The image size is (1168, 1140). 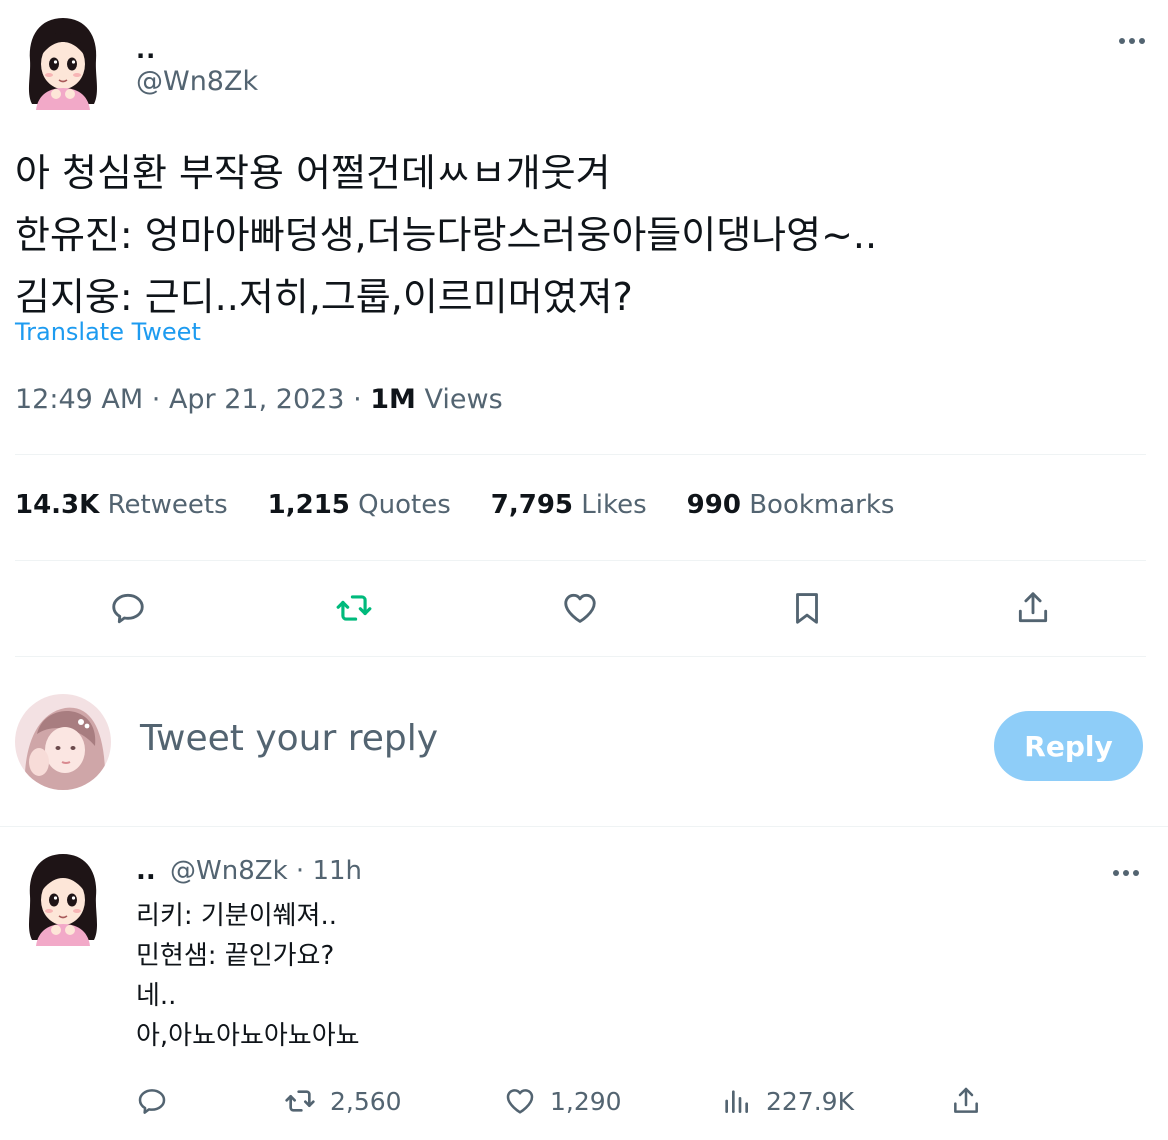 I want to click on analytics-icon, so click(x=736, y=1101).